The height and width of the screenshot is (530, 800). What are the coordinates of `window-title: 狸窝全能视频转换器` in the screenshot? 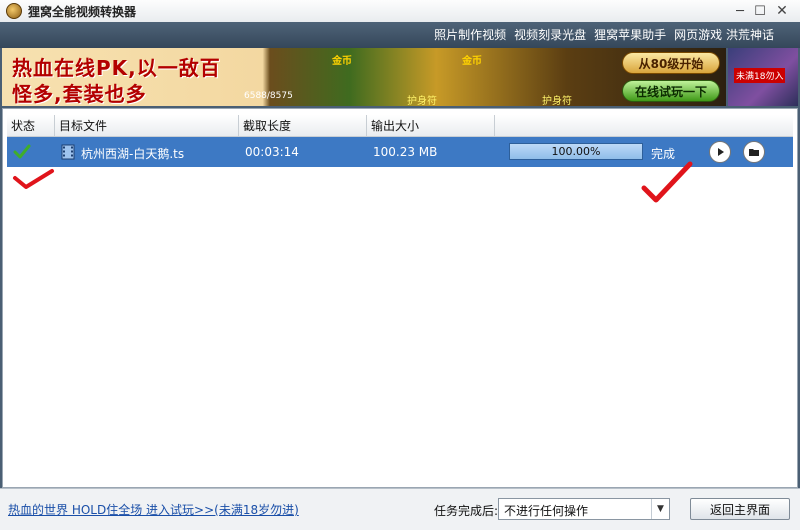 It's located at (82, 11).